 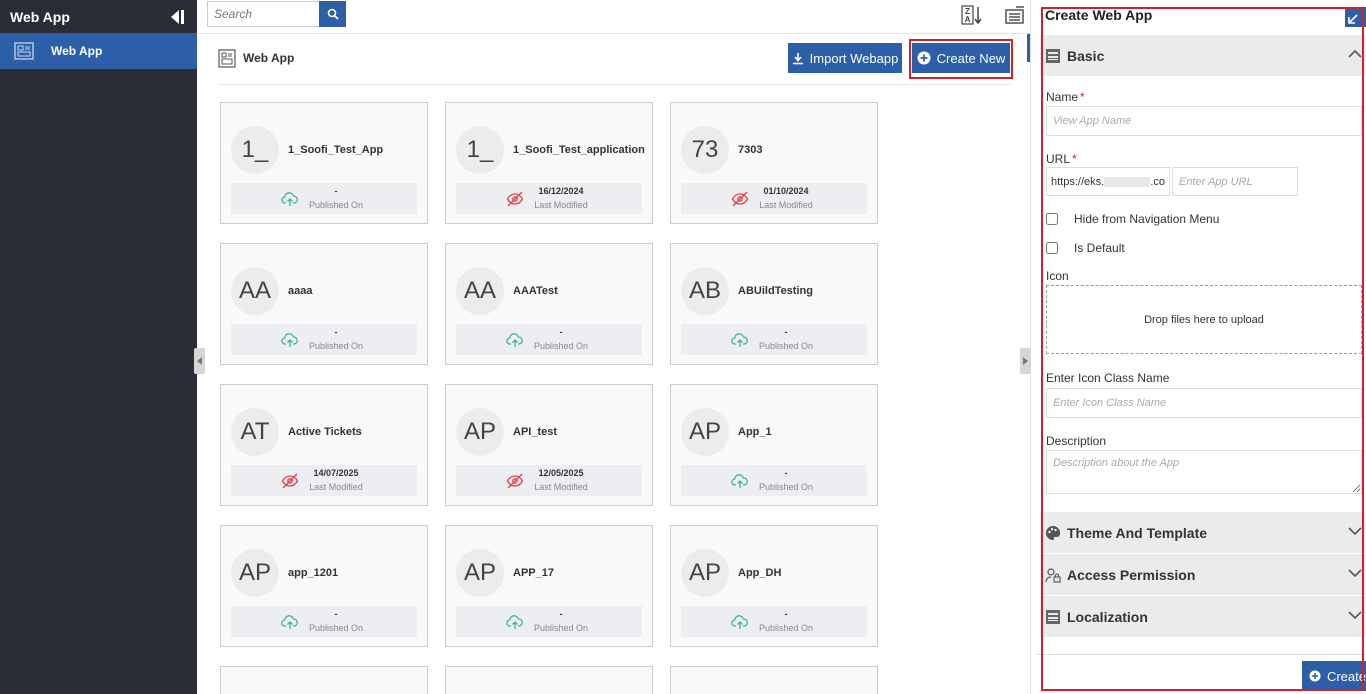 I want to click on app-name: API_test, so click(x=535, y=431).